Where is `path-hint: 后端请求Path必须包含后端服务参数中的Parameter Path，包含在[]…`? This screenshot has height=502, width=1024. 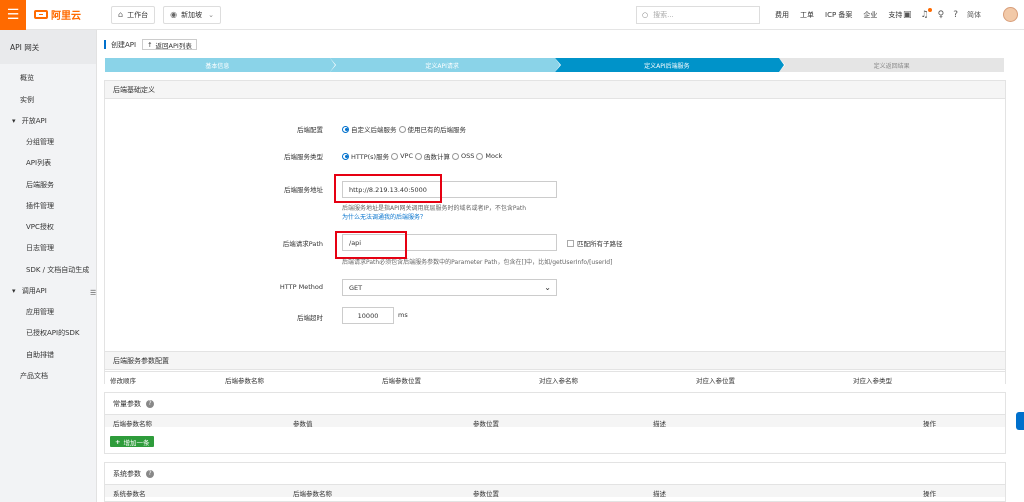
path-hint: 后端请求Path必须包含后端服务参数中的Parameter Path，包含在[]… is located at coordinates (477, 262).